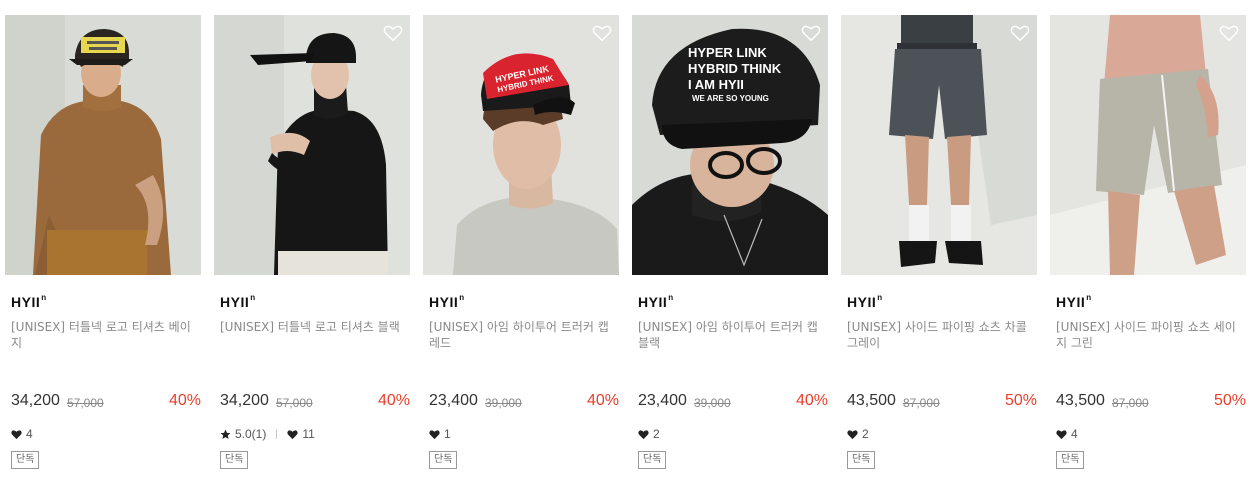 The height and width of the screenshot is (500, 1251). I want to click on rating-value: 5.0(1), so click(251, 434).